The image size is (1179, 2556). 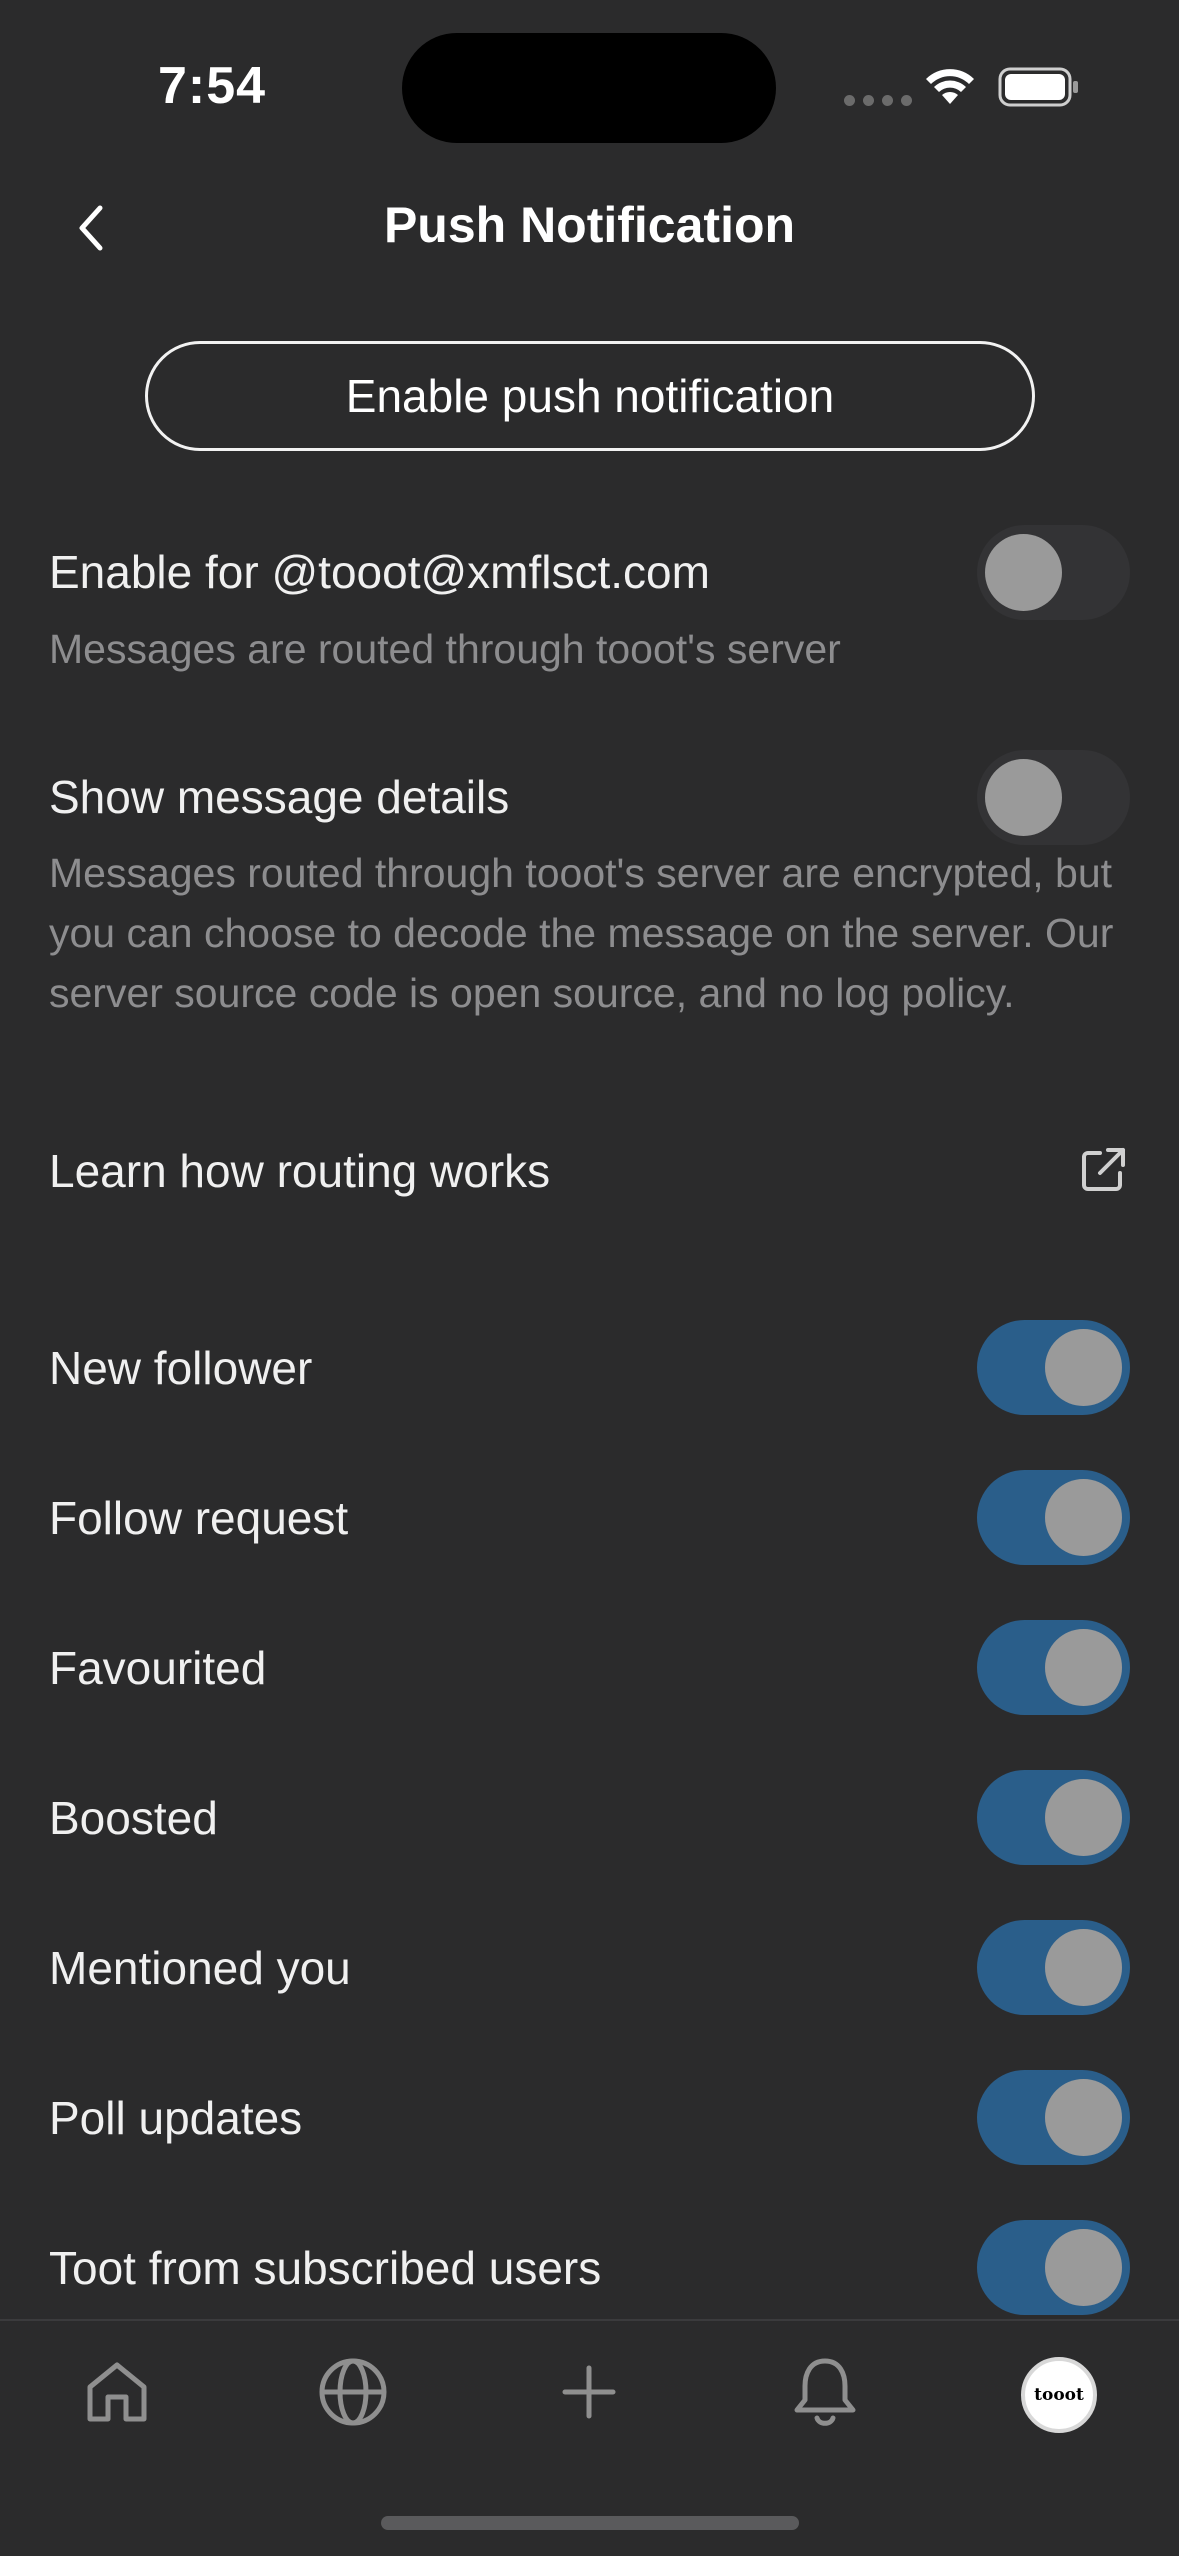 I want to click on globe-icon, so click(x=353, y=2392).